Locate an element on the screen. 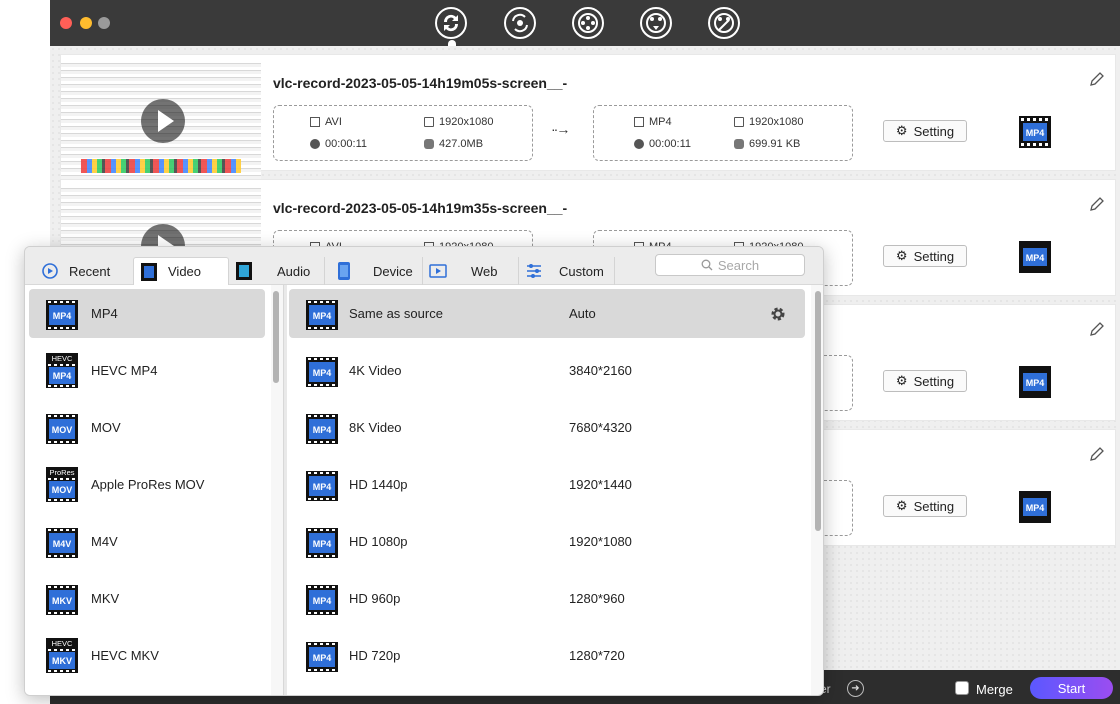 Image resolution: width=1120 pixels, height=704 pixels. compress-icon is located at coordinates (520, 23).